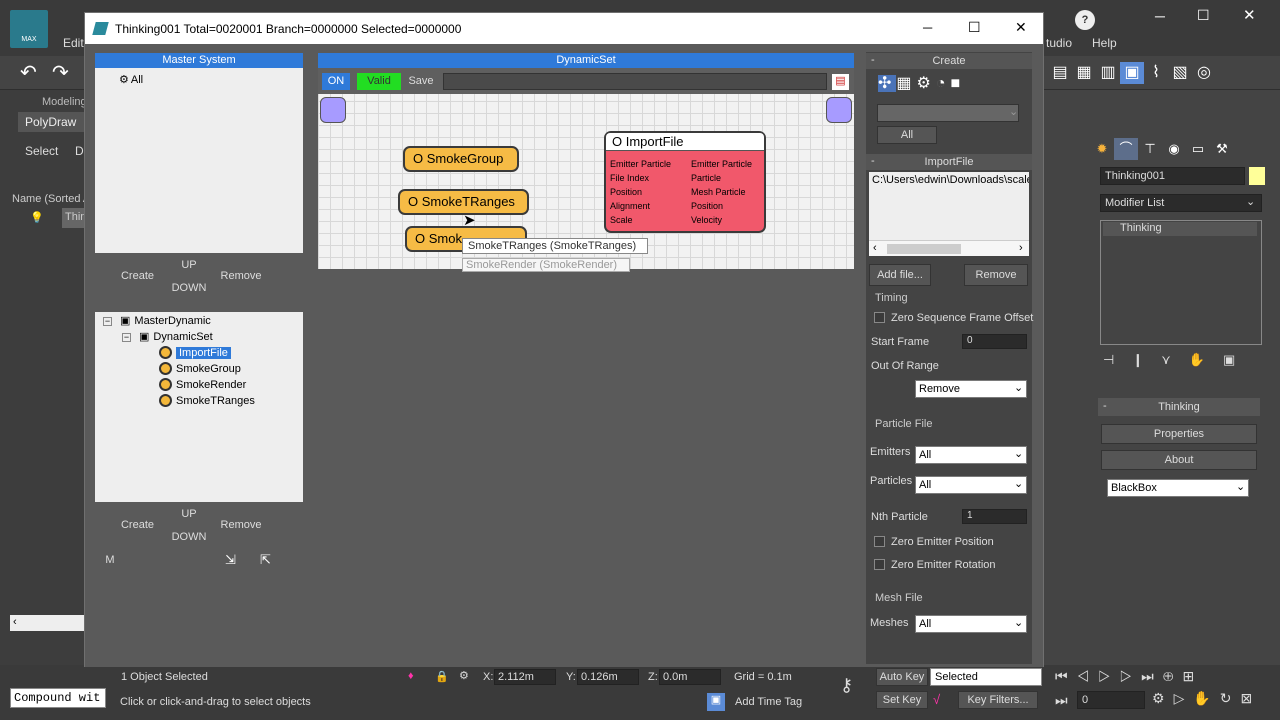 Image resolution: width=1280 pixels, height=720 pixels. I want to click on zoom-icon: ⊕, so click(1173, 676).